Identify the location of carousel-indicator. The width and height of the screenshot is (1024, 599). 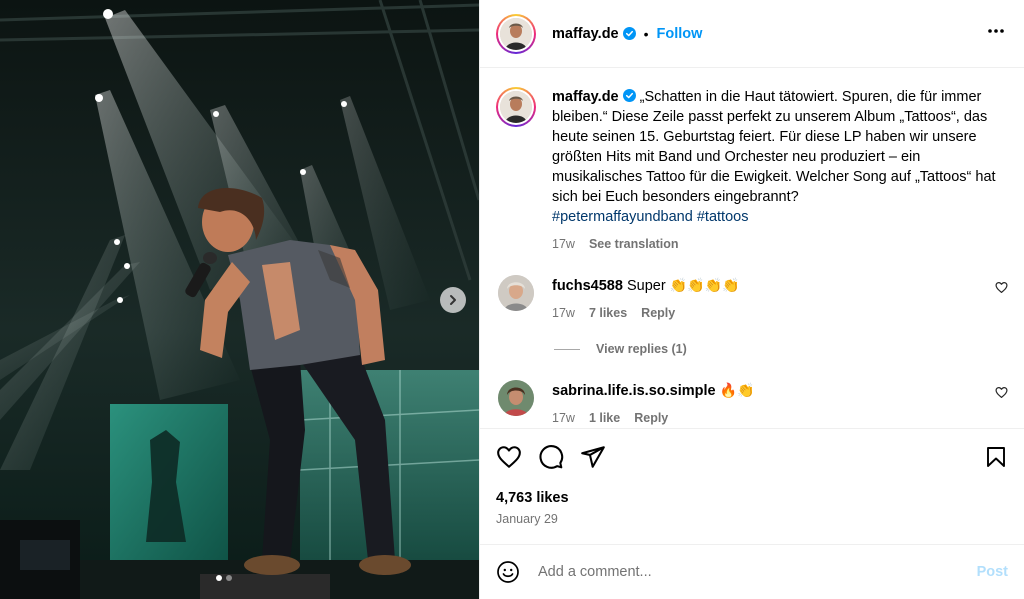
(224, 578).